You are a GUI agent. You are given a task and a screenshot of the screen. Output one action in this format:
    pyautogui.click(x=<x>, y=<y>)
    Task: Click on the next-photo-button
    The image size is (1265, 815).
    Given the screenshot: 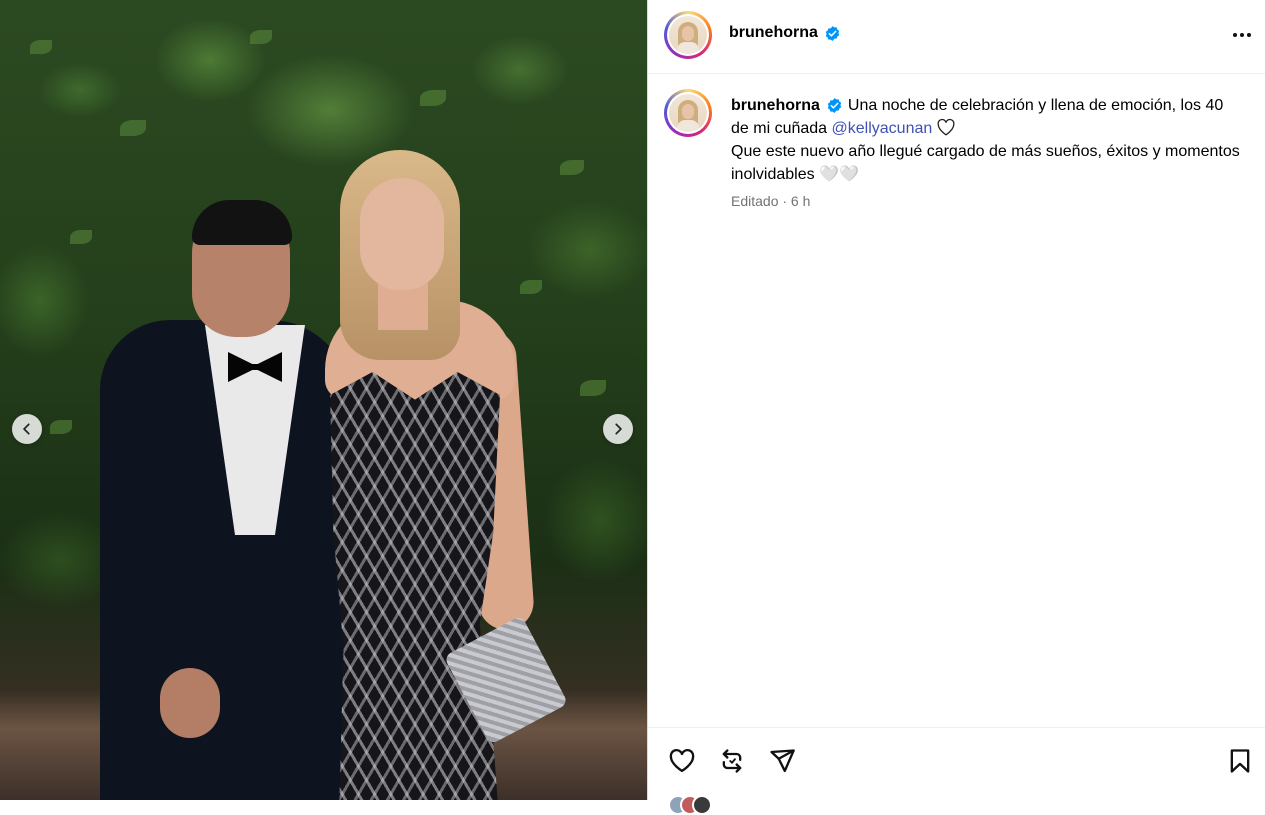 What is the action you would take?
    pyautogui.click(x=618, y=429)
    